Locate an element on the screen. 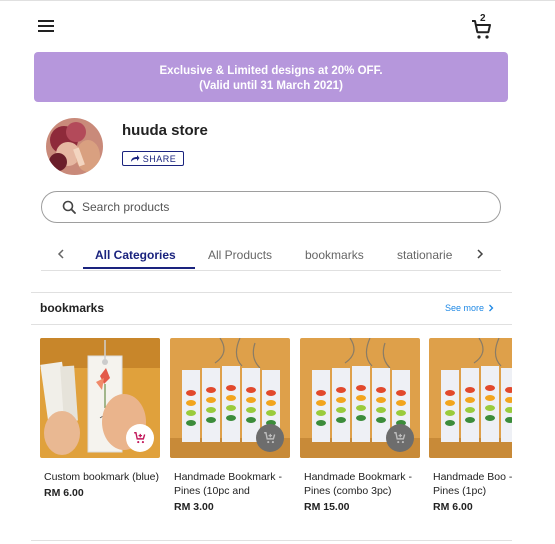  cart-button: 2 is located at coordinates (483, 26).